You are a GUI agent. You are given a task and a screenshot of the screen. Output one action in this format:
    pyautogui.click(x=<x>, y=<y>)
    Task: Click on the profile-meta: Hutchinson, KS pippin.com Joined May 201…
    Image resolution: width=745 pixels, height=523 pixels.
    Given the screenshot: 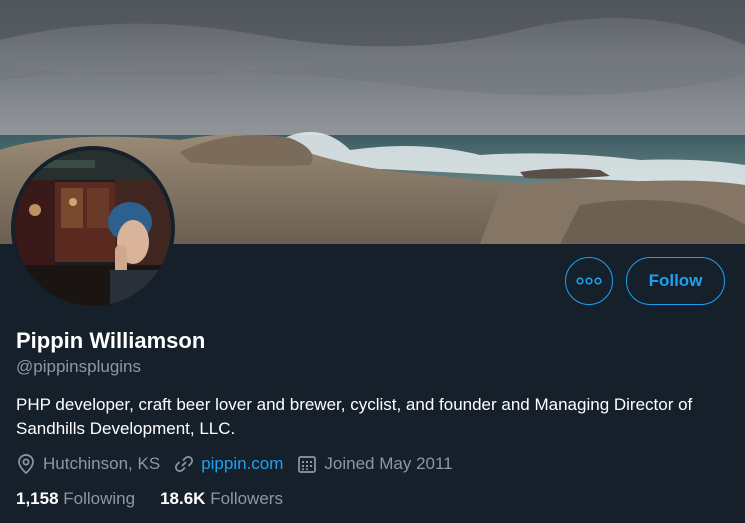 What is the action you would take?
    pyautogui.click(x=241, y=464)
    